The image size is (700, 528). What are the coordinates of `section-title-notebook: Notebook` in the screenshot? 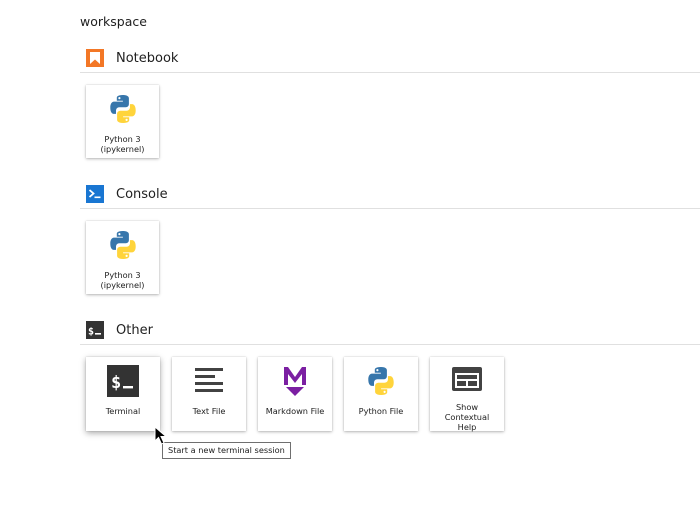 It's located at (147, 58).